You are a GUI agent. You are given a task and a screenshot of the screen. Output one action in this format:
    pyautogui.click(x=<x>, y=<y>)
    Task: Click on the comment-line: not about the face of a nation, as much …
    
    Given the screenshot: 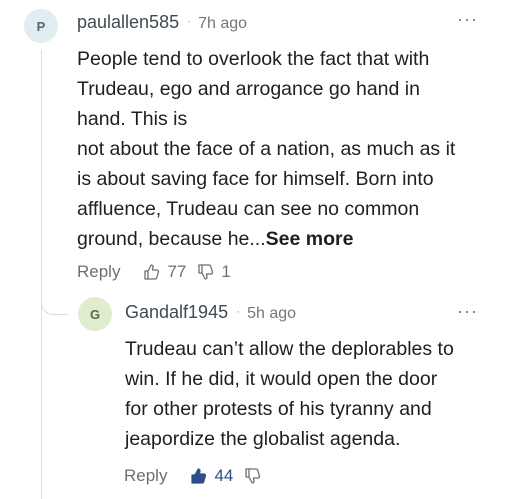 What is the action you would take?
    pyautogui.click(x=266, y=149)
    